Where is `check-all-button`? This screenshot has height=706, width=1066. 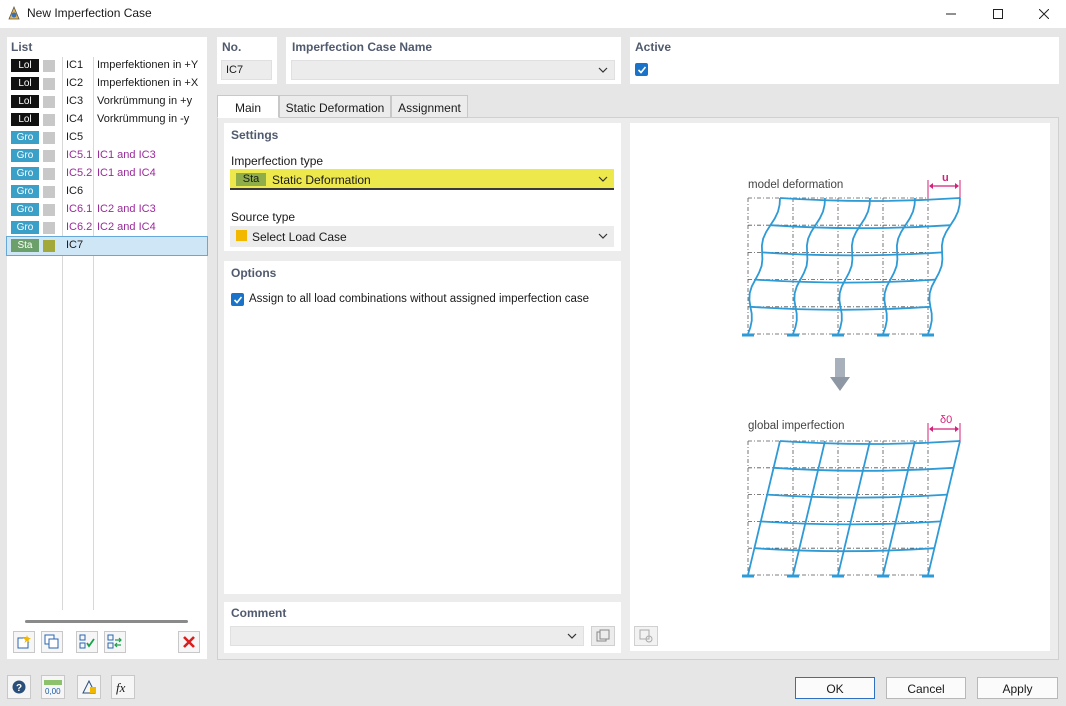 check-all-button is located at coordinates (87, 642).